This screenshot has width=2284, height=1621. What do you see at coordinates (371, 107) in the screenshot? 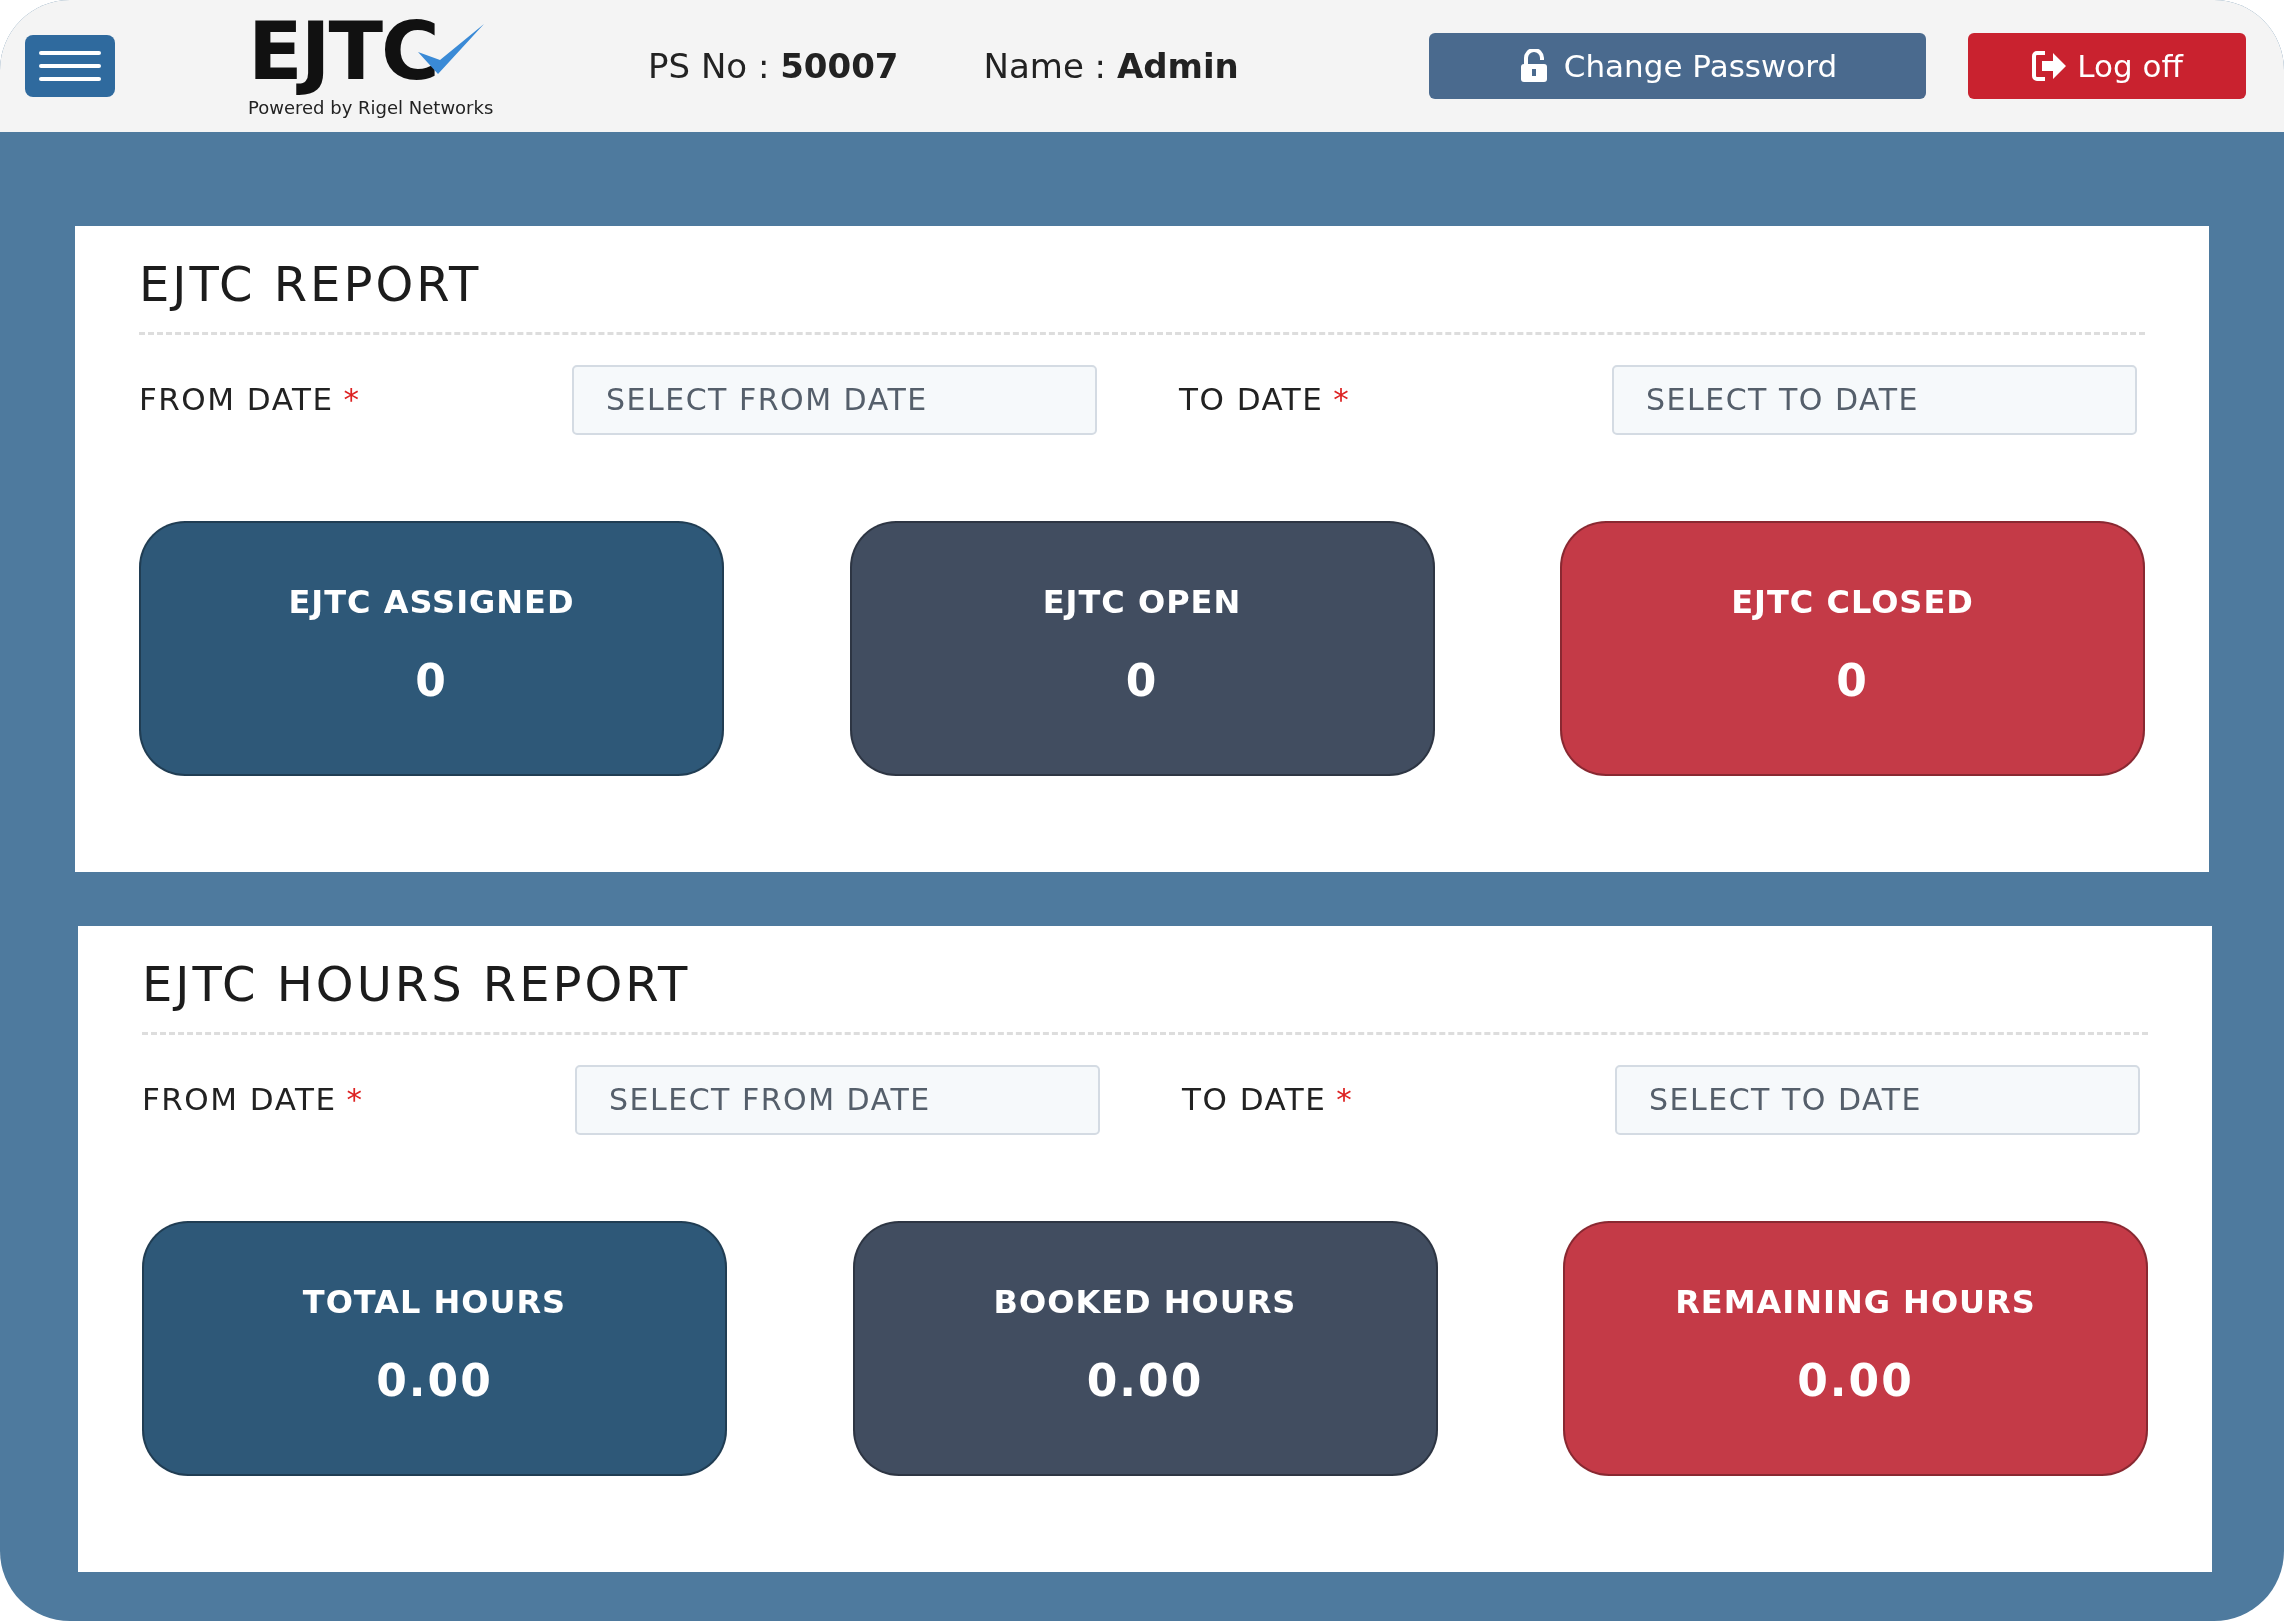
I see `logo-tagline: Powered by Rigel Networks` at bounding box center [371, 107].